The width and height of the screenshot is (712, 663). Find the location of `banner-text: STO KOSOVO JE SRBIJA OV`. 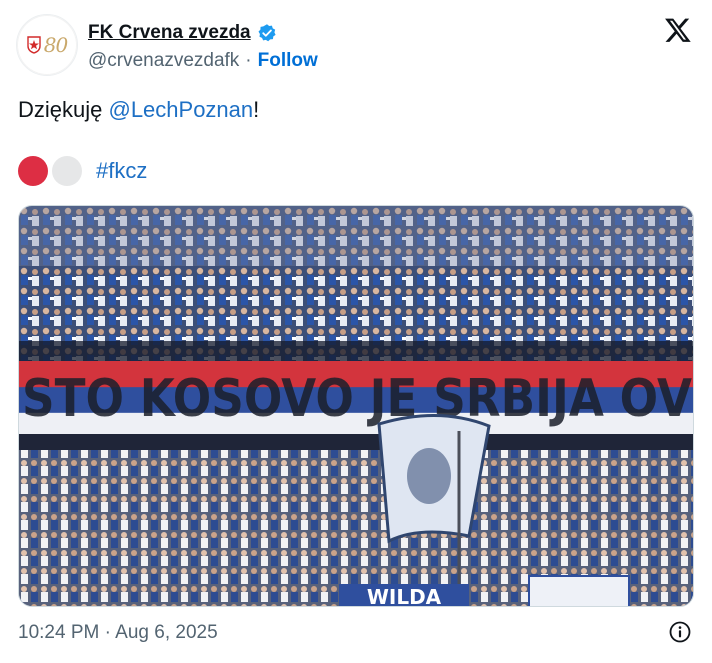

banner-text: STO KOSOVO JE SRBIJA OV is located at coordinates (357, 399).